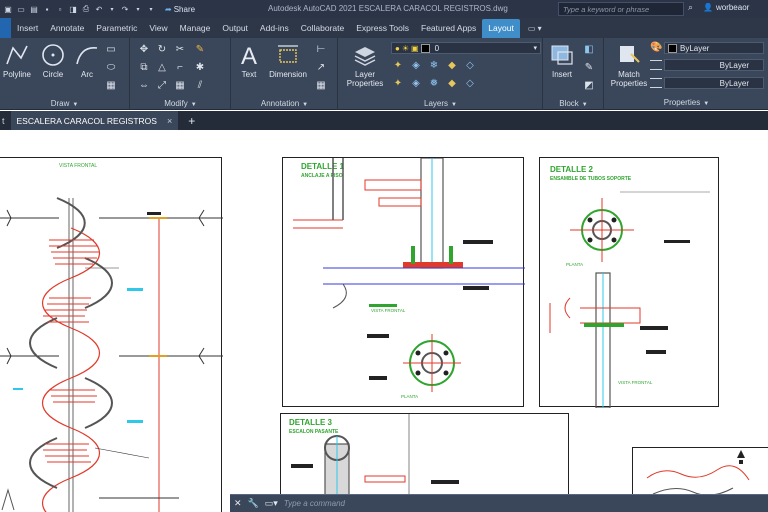 The image size is (768, 512). Describe the element at coordinates (138, 9) in the screenshot. I see `redo-dropdown-icon: ▾` at that location.